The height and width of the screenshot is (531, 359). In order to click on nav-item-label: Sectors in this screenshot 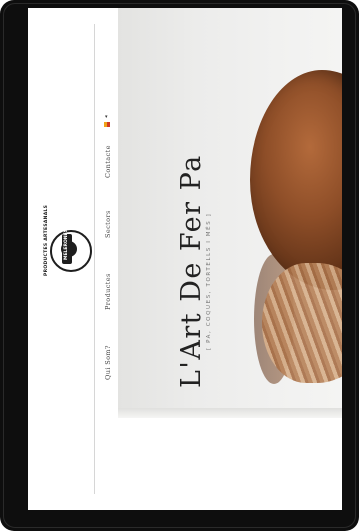, I will do `click(108, 224)`.